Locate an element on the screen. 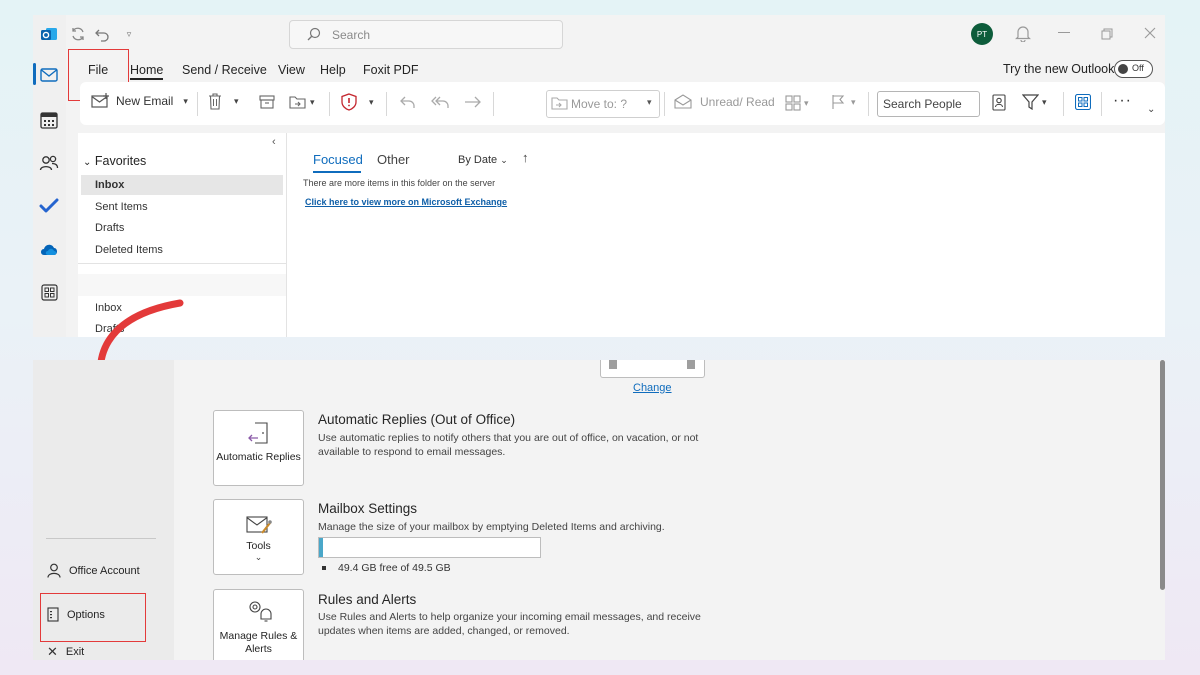 This screenshot has width=1200, height=675. forward-button is located at coordinates (473, 102).